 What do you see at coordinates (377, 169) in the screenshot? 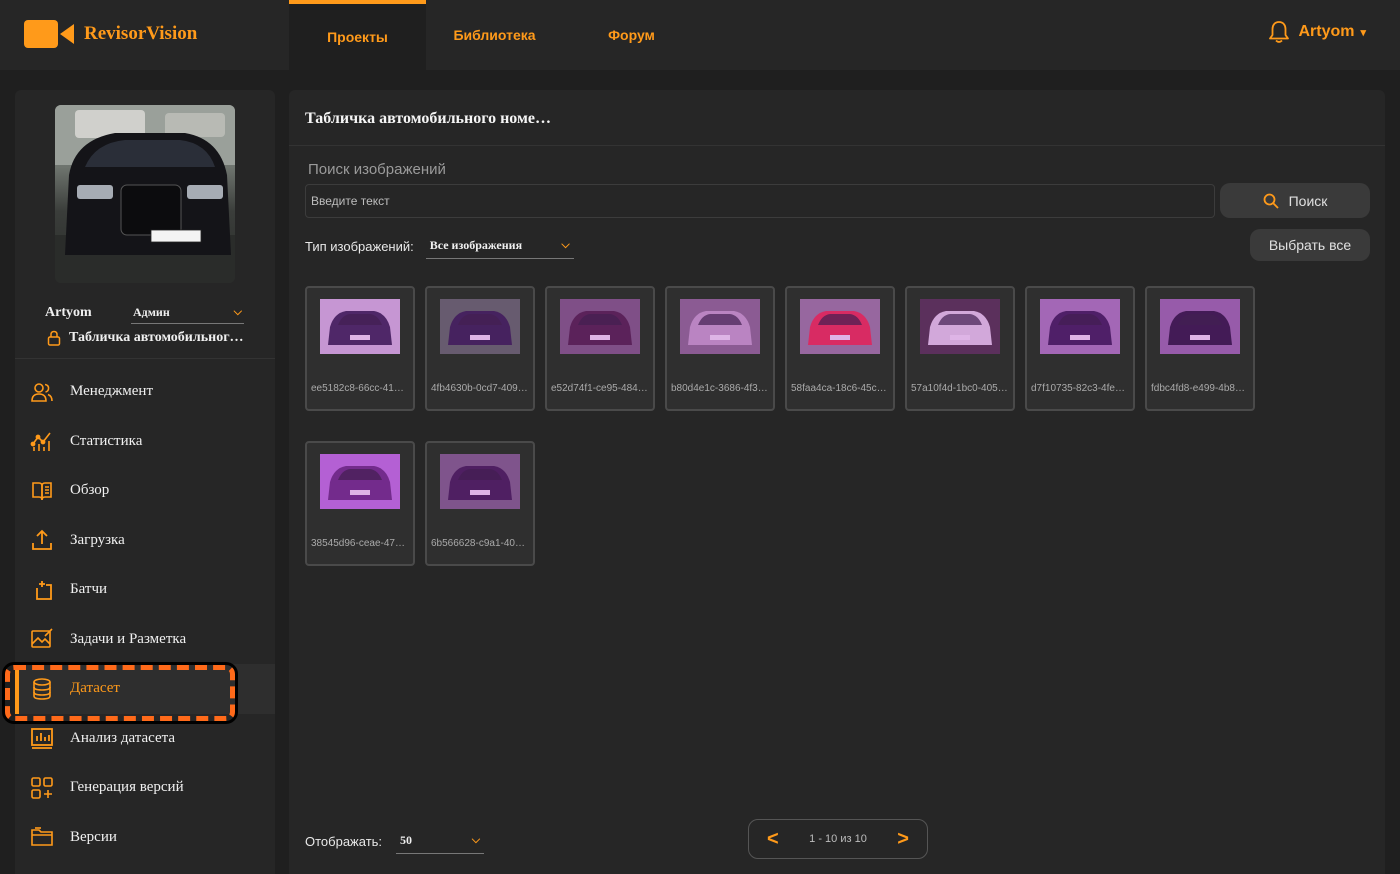
I see `search-label: Поиск изображений` at bounding box center [377, 169].